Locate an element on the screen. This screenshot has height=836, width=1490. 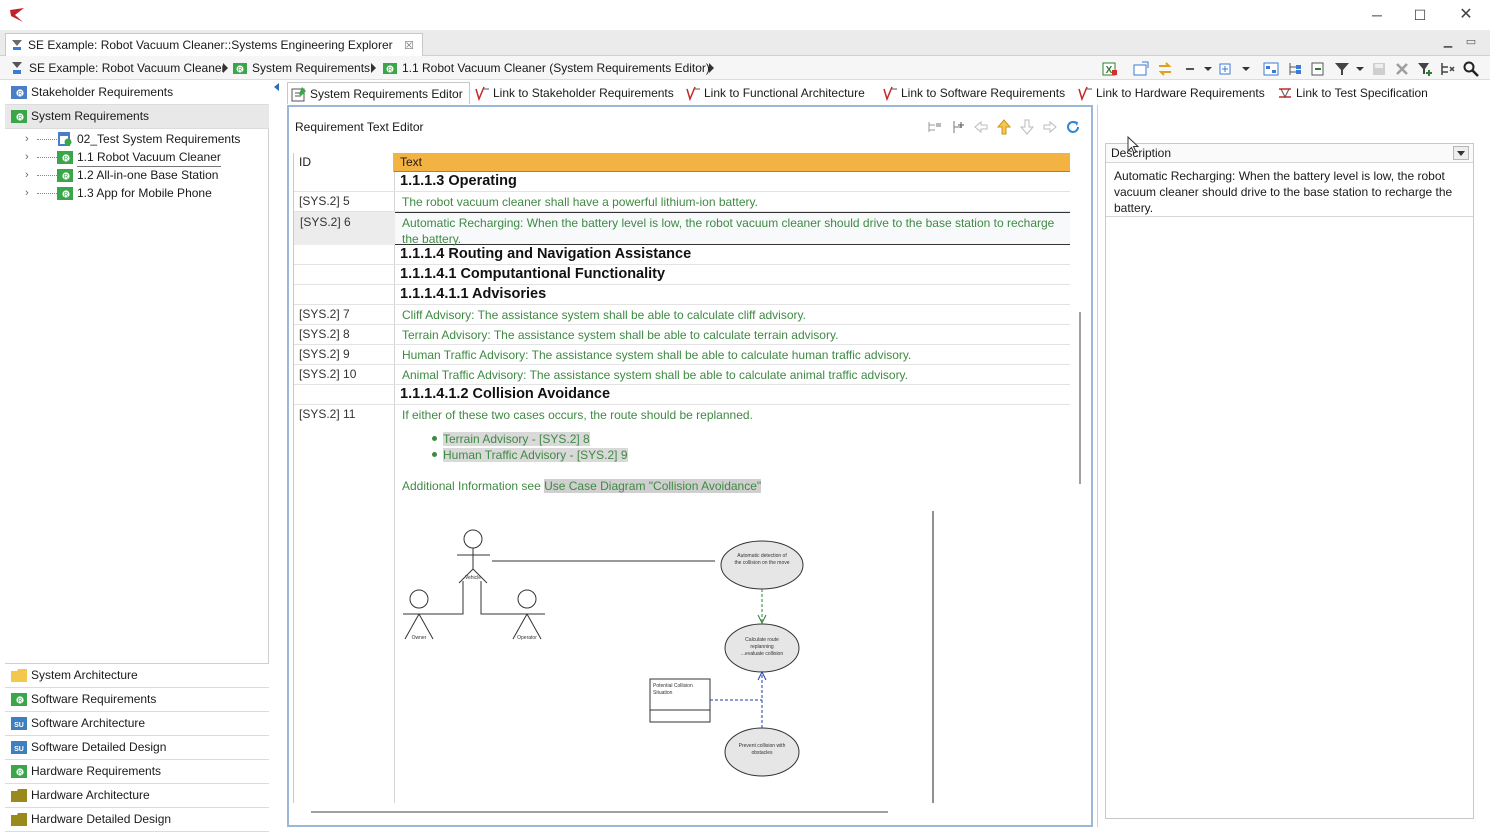
sync-icon is located at coordinates (1165, 69).